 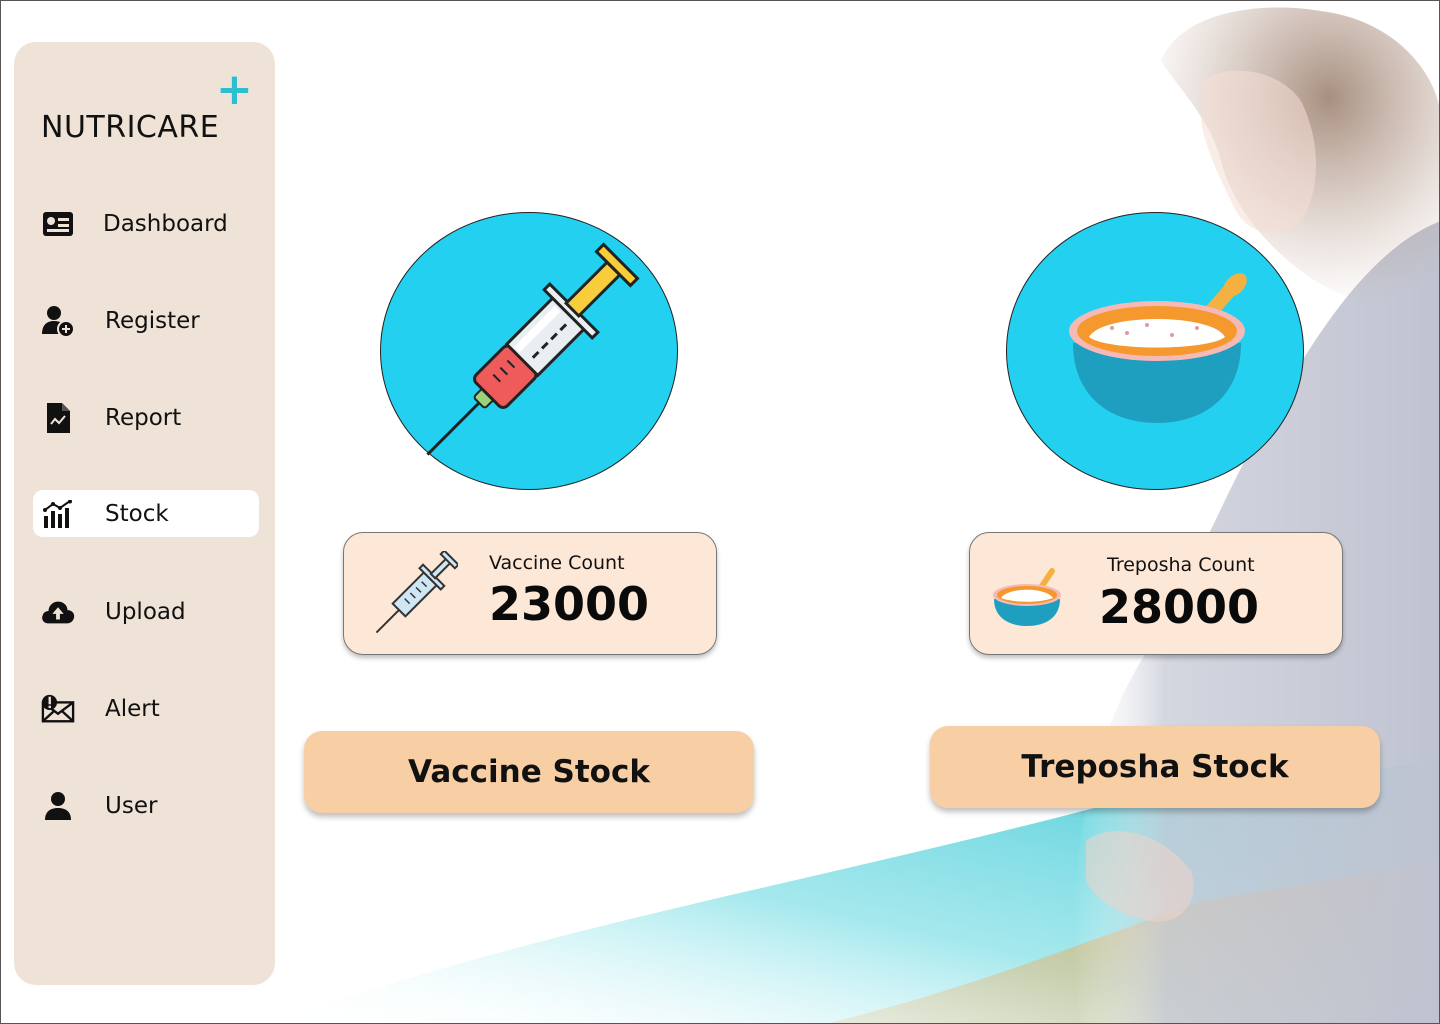 I want to click on sidebar-item-user: User, so click(x=146, y=805).